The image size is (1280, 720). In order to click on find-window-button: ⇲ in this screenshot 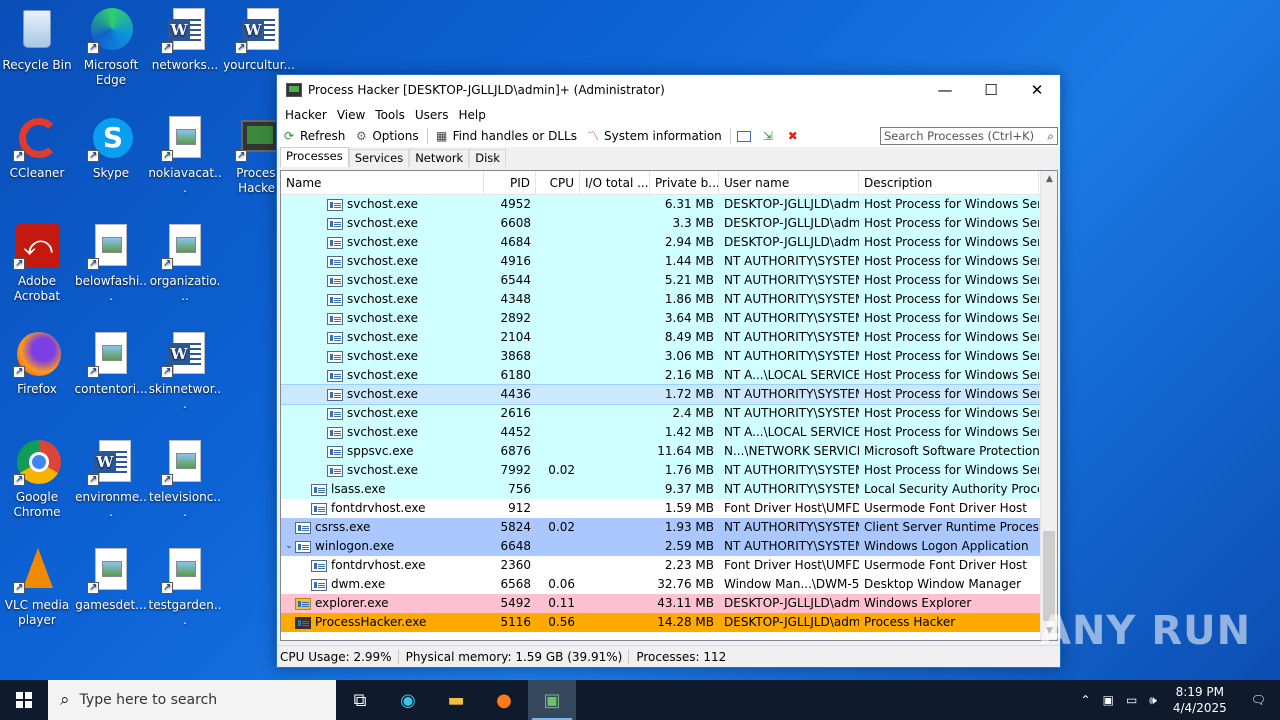, I will do `click(769, 136)`.